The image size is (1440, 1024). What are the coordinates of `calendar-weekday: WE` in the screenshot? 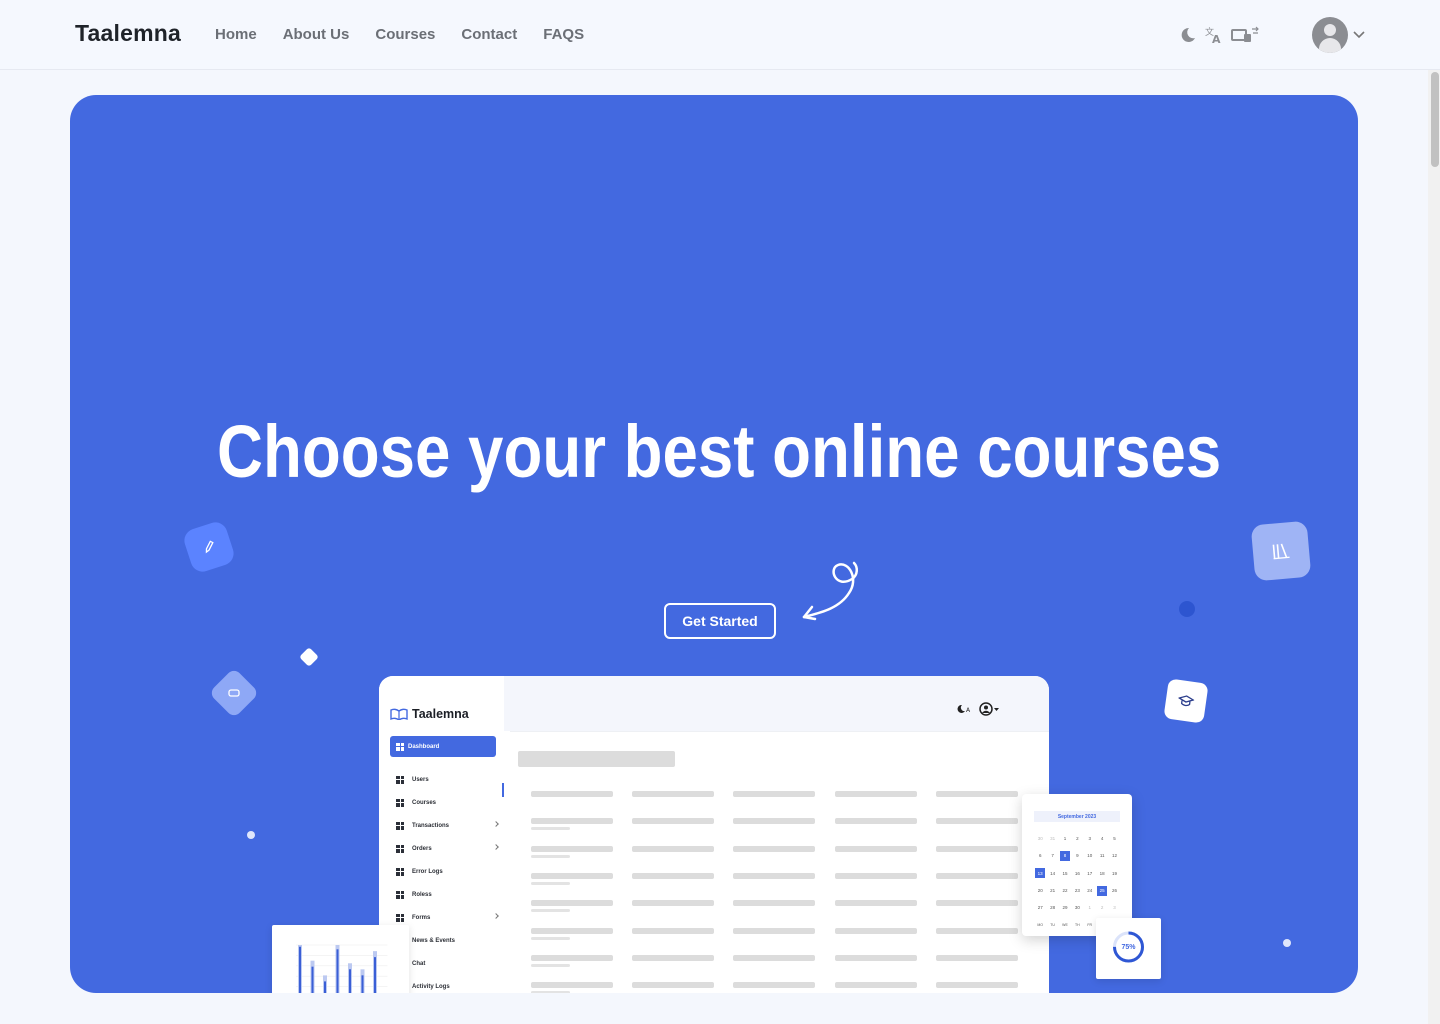 It's located at (1065, 925).